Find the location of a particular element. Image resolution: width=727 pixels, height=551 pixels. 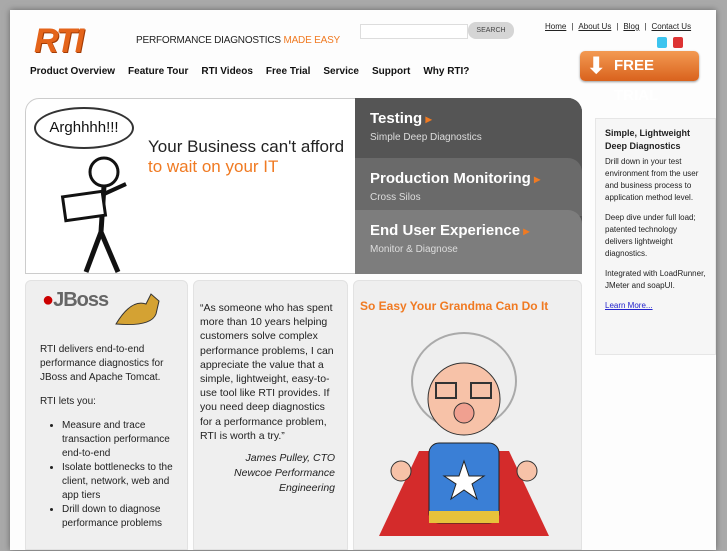

tab-end-user-experience: End User Experience Monitor & Diagnose is located at coordinates (468, 242).